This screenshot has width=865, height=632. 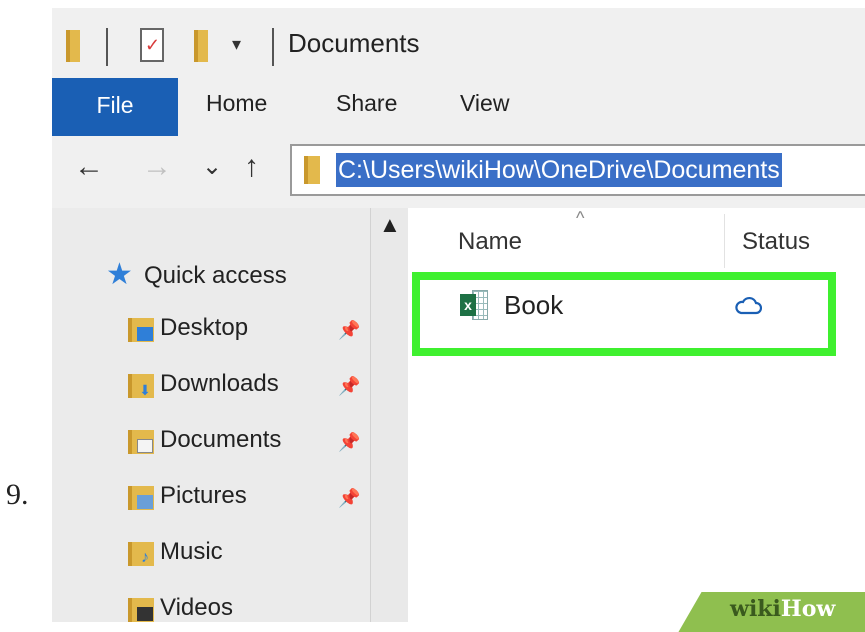 What do you see at coordinates (89, 167) in the screenshot?
I see `back-arrow-icon: ←` at bounding box center [89, 167].